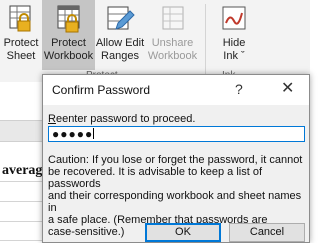 The image size is (320, 243). Describe the element at coordinates (176, 90) in the screenshot. I see `dialog-titlebar: Confirm Password ? ✕` at that location.